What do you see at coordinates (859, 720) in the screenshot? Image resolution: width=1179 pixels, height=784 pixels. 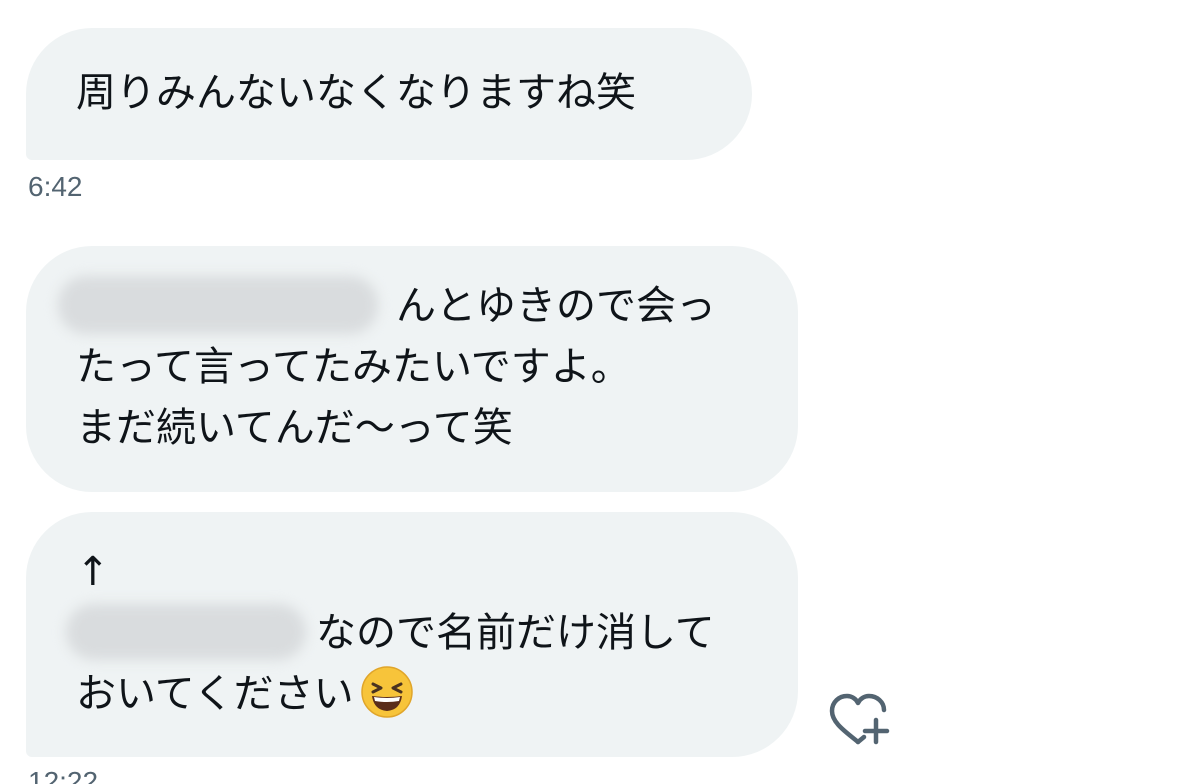 I see `heart-plus-icon` at bounding box center [859, 720].